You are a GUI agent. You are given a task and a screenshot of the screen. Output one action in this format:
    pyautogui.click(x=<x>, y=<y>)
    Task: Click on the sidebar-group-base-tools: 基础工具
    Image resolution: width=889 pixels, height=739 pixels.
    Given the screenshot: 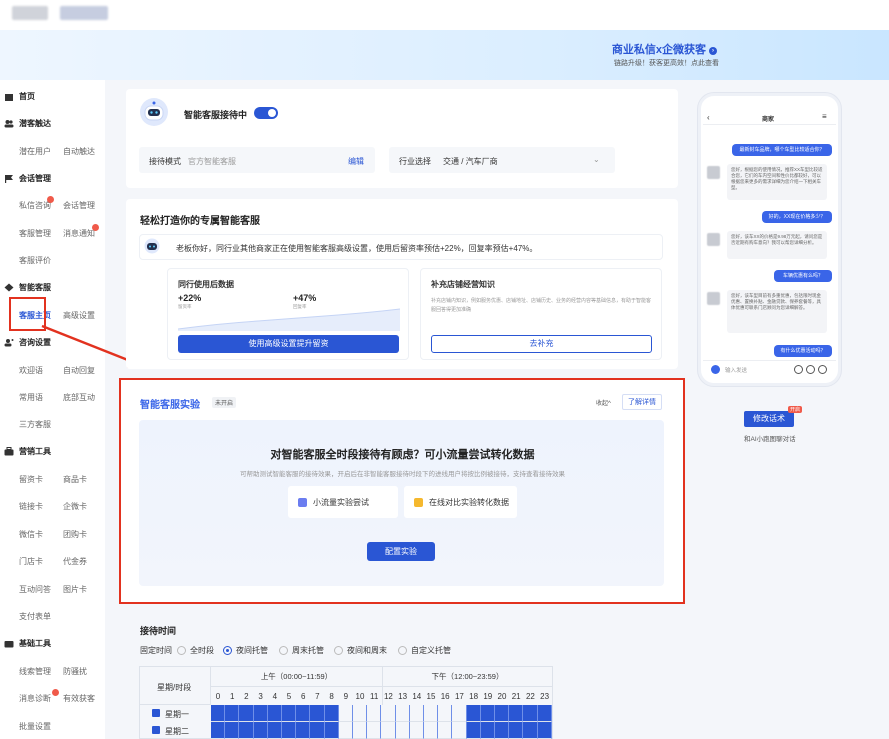 What is the action you would take?
    pyautogui.click(x=27, y=643)
    